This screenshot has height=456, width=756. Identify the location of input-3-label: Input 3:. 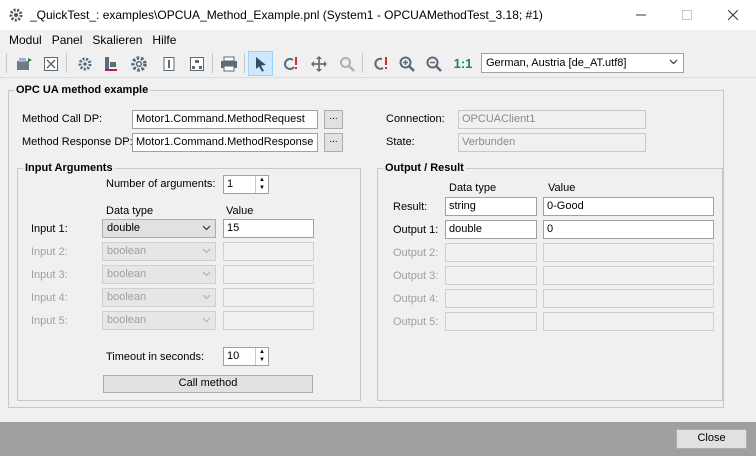
(49, 275).